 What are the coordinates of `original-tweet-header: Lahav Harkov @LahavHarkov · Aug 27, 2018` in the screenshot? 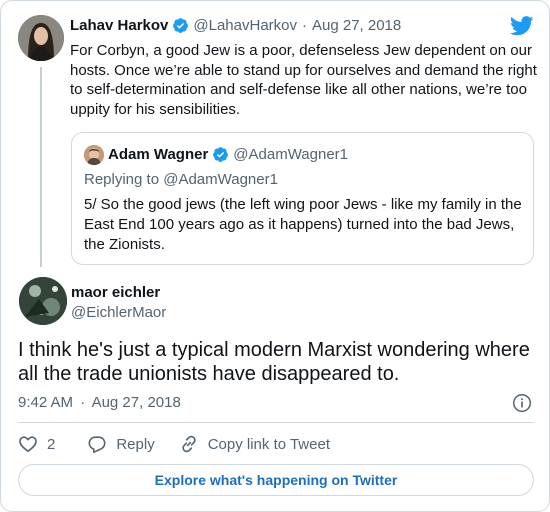 It's located at (235, 25).